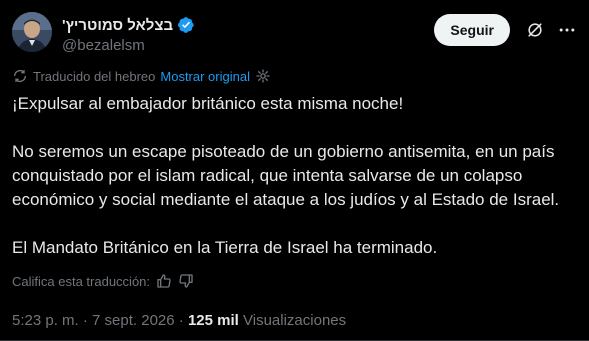  I want to click on verified-badge-icon, so click(186, 25).